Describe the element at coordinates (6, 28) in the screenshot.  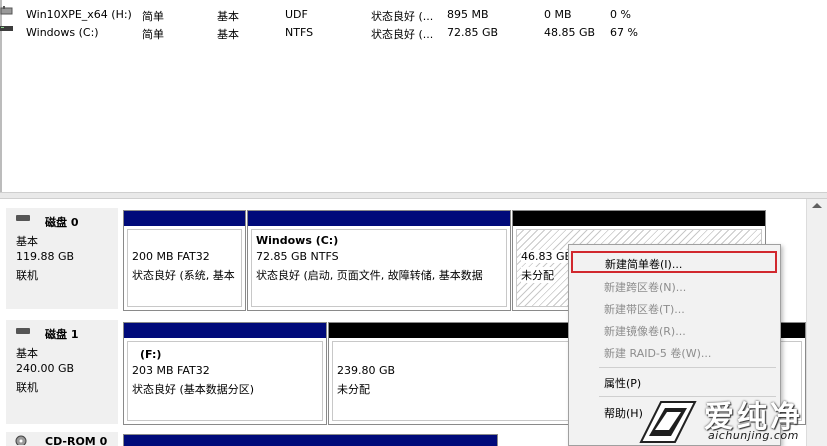
I see `disk-volume-icon` at that location.